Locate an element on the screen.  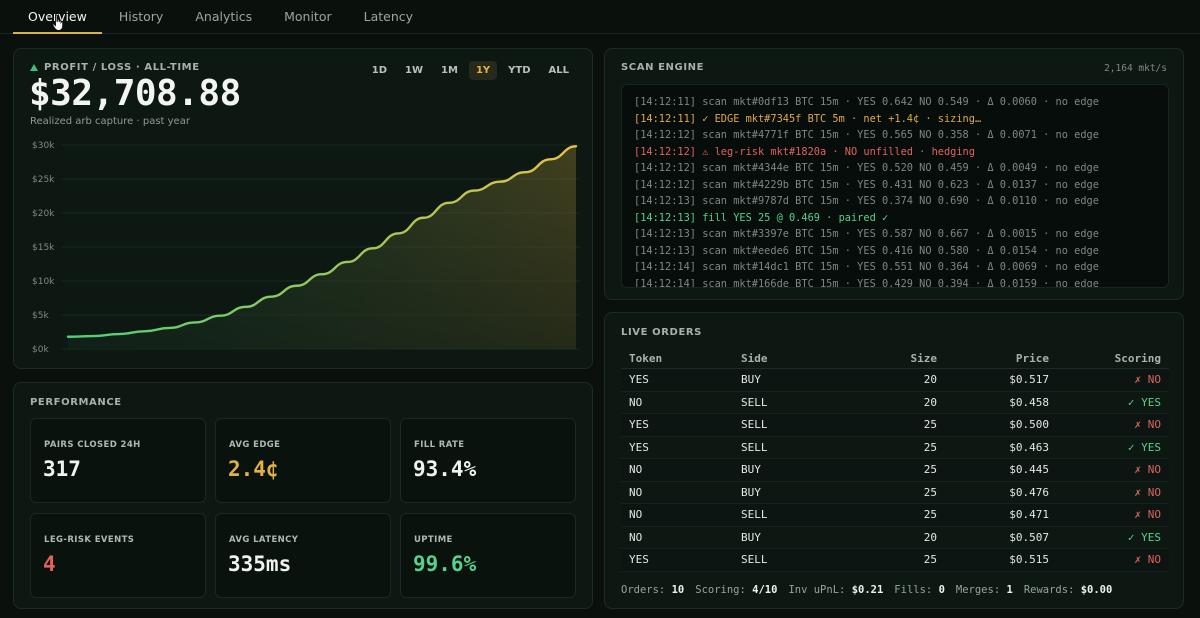
table-row: YES SELL 25 $0.500 ✗ NO is located at coordinates (895, 425).